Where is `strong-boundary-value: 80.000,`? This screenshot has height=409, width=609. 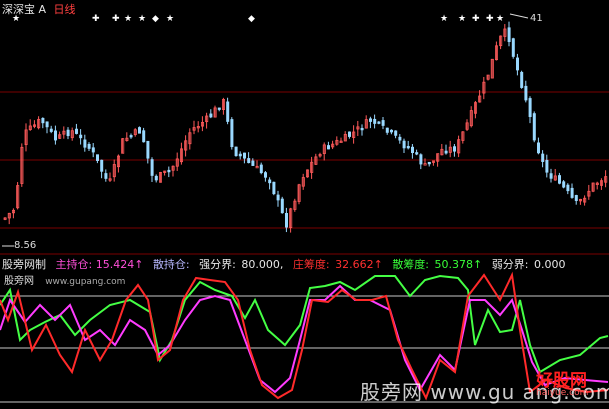
strong-boundary-value: 80.000, is located at coordinates (262, 264).